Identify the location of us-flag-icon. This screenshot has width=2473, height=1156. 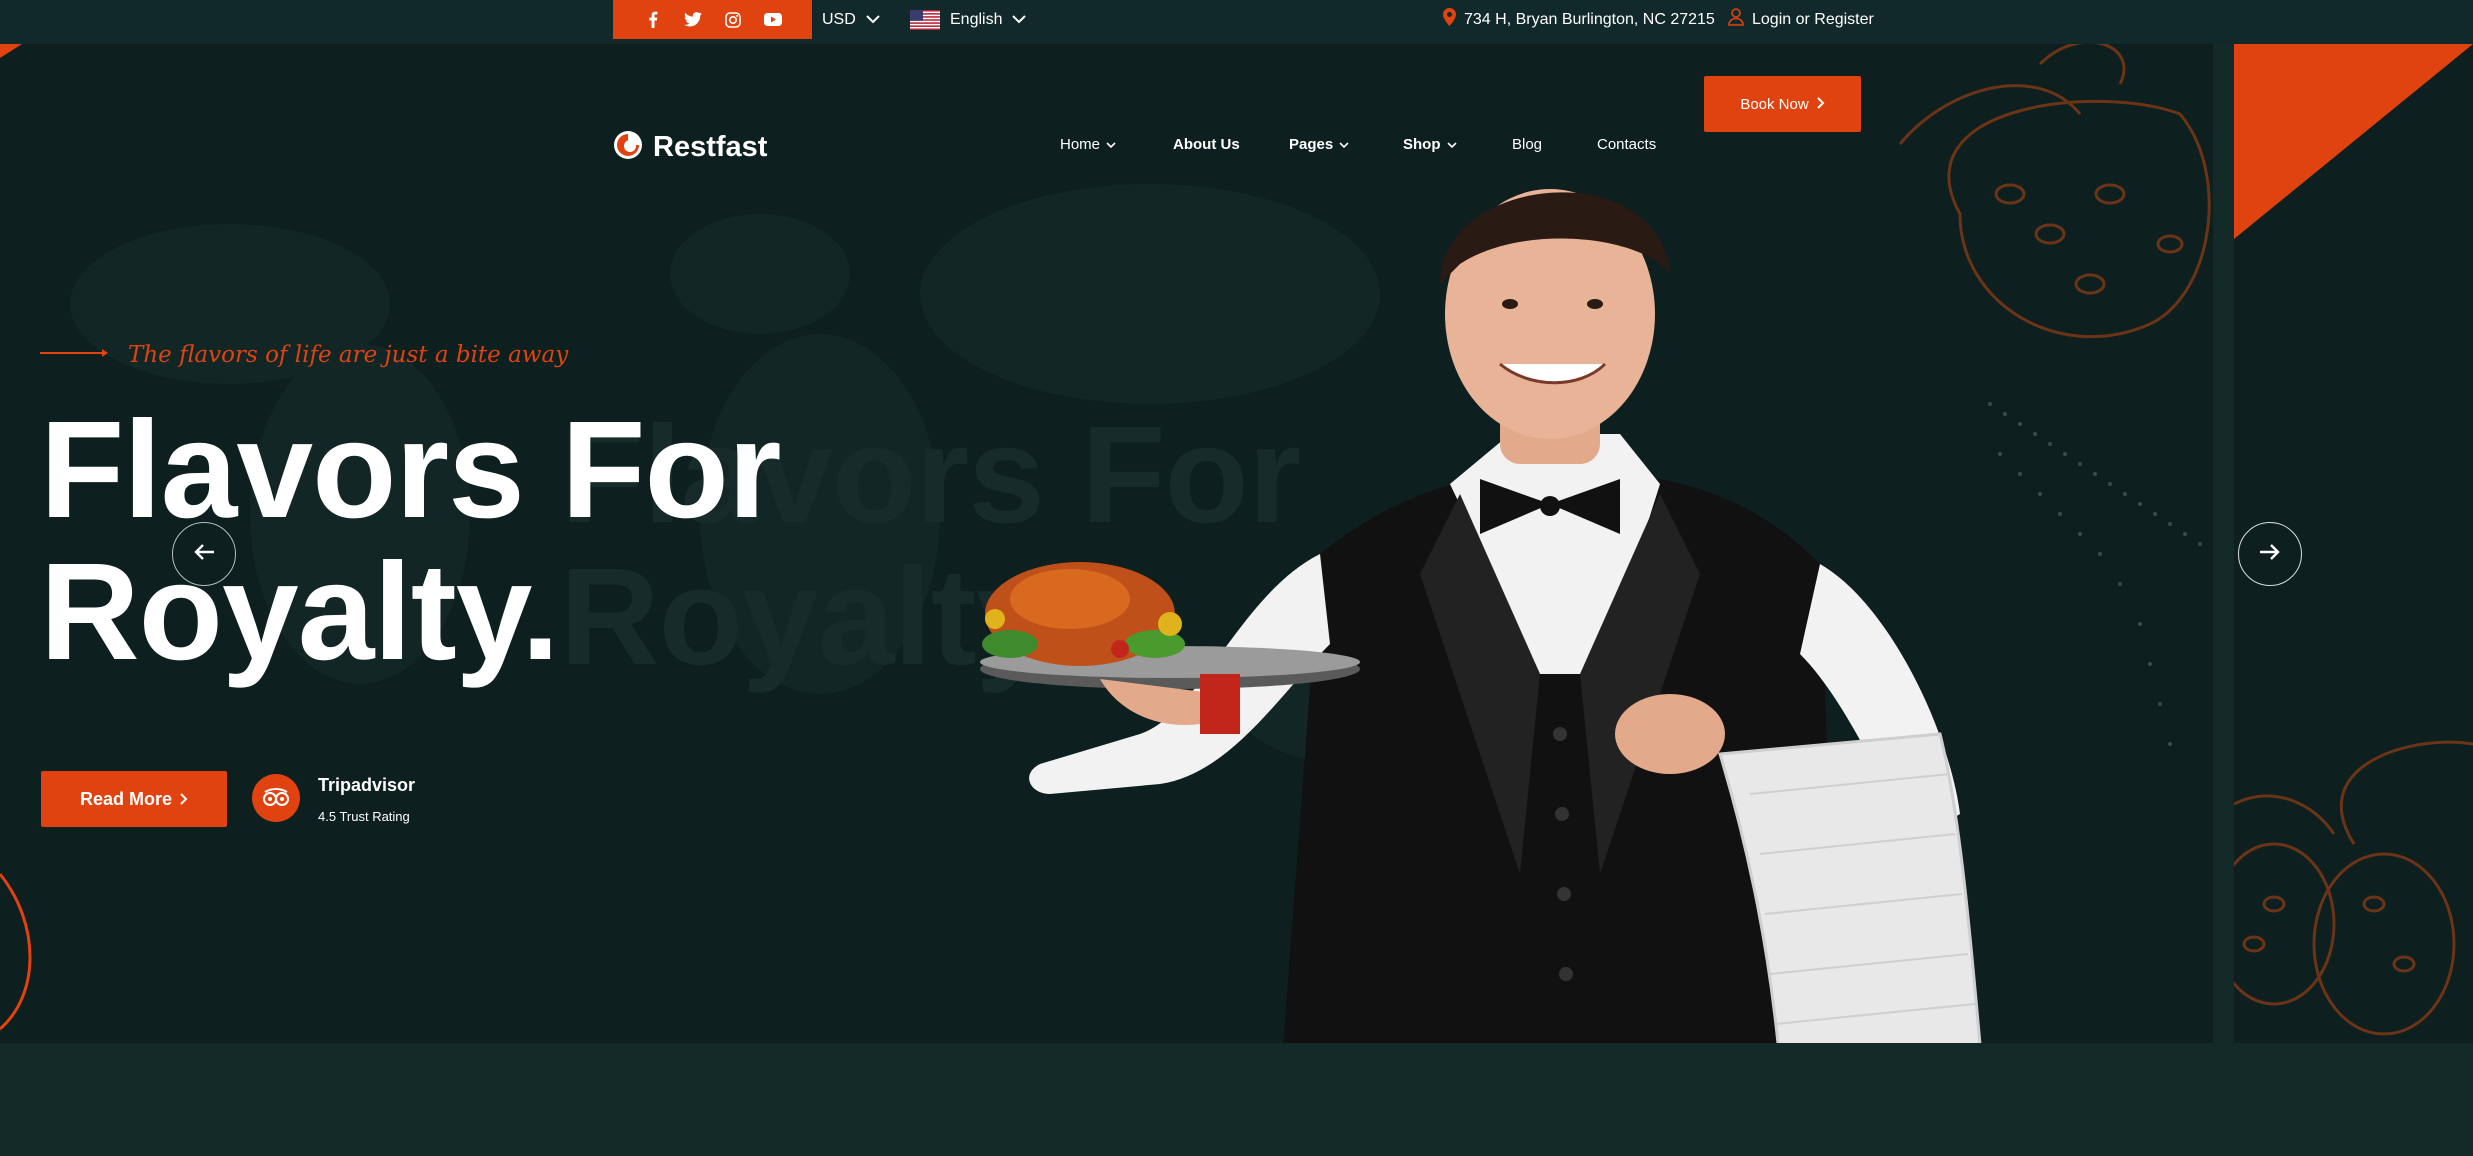
(925, 19).